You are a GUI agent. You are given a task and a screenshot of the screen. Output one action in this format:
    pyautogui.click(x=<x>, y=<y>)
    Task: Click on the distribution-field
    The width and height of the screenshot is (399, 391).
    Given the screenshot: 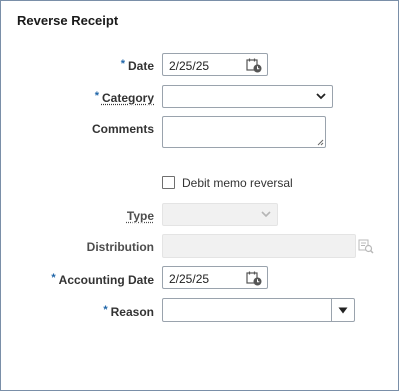 What is the action you would take?
    pyautogui.click(x=259, y=246)
    